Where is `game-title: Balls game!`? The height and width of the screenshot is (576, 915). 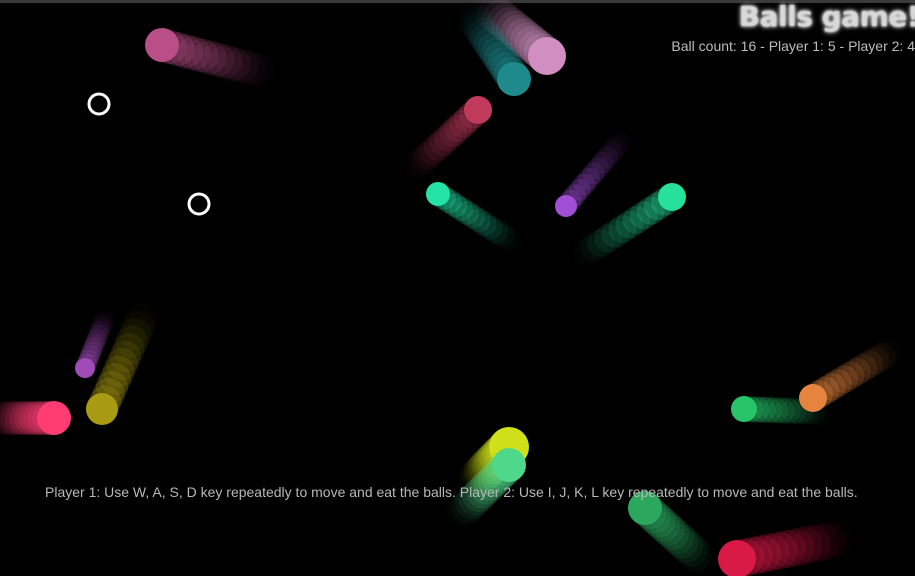
game-title: Balls game! is located at coordinates (826, 16).